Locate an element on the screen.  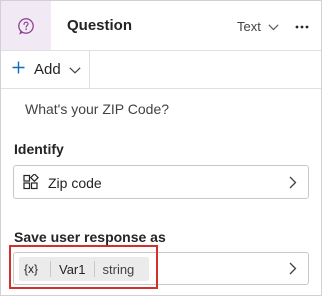
save-response-selector: {x} Var1 string is located at coordinates (161, 268).